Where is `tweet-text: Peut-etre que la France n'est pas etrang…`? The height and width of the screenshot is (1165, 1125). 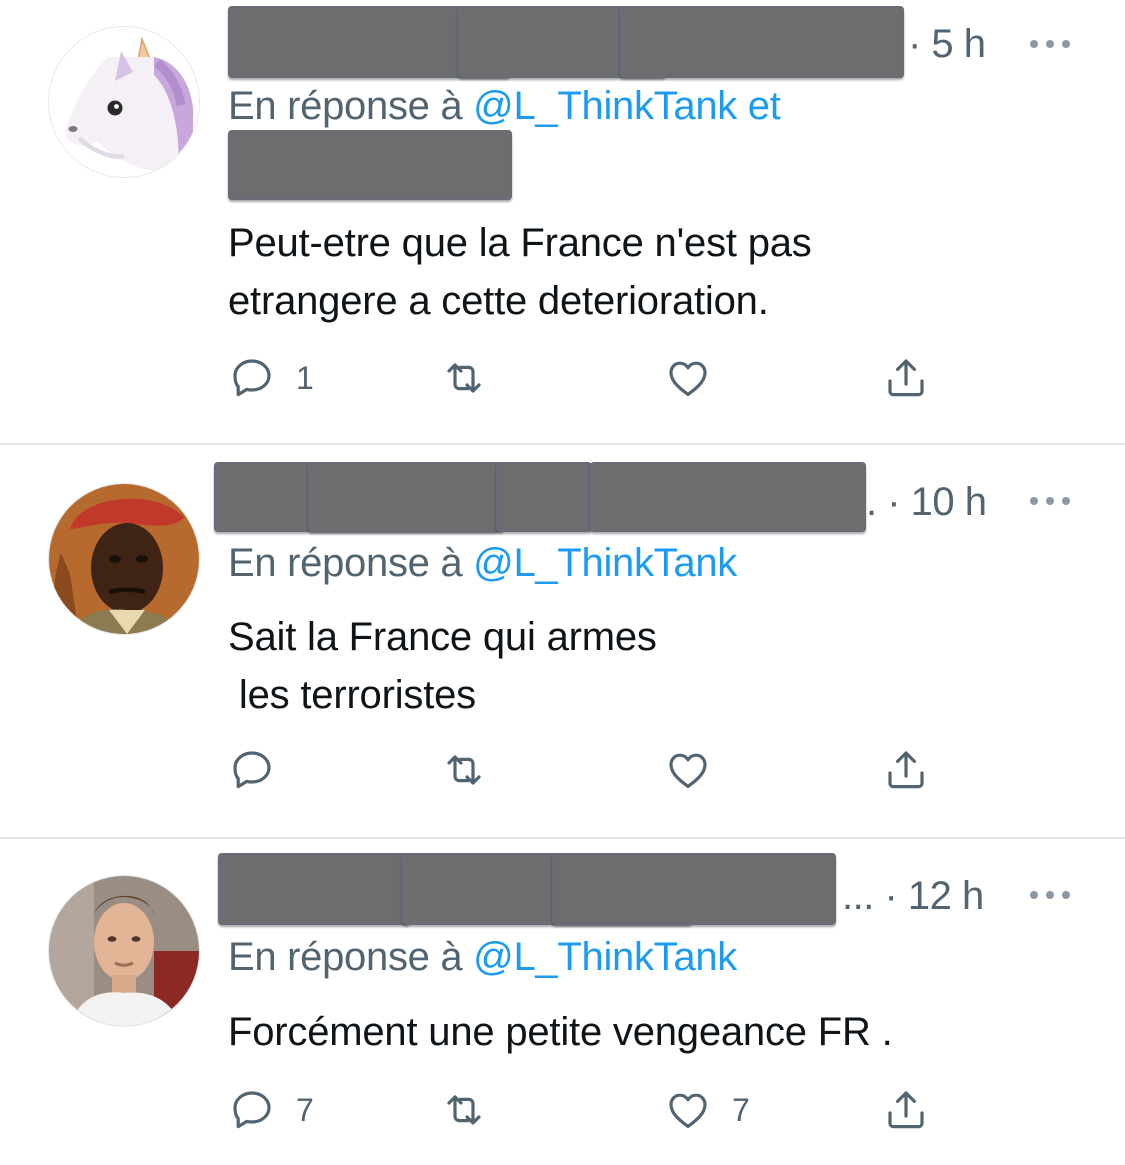 tweet-text: Peut-etre que la France n'est pas etrang… is located at coordinates (520, 272).